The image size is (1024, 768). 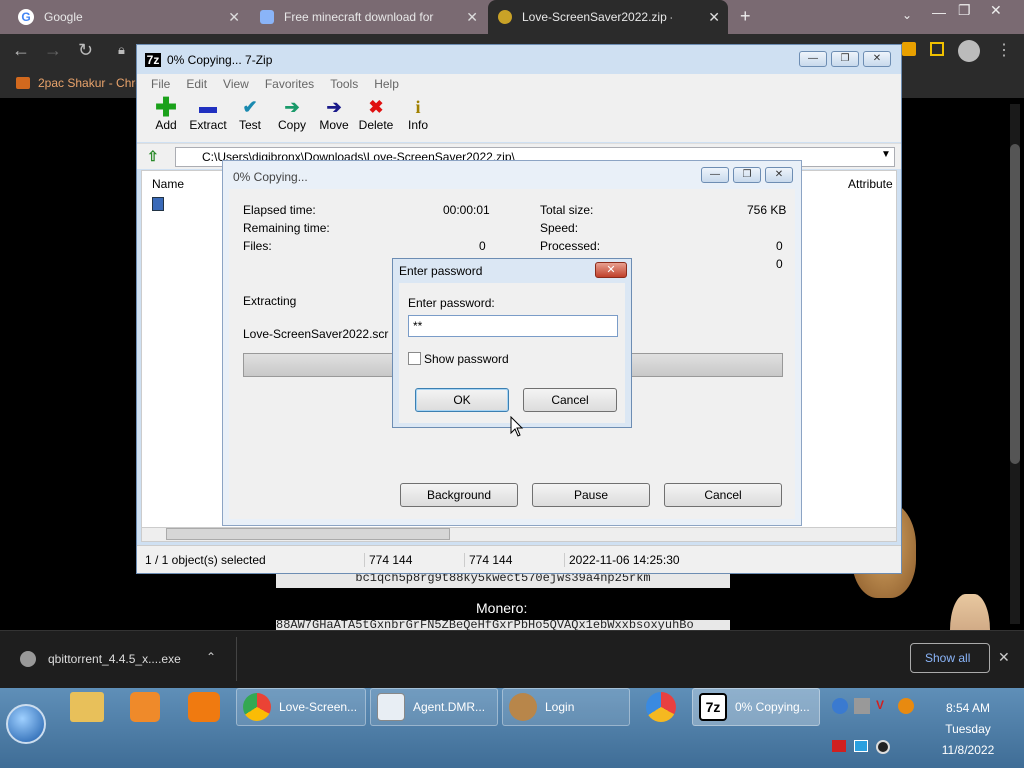 I want to click on password-input: **, so click(x=513, y=326).